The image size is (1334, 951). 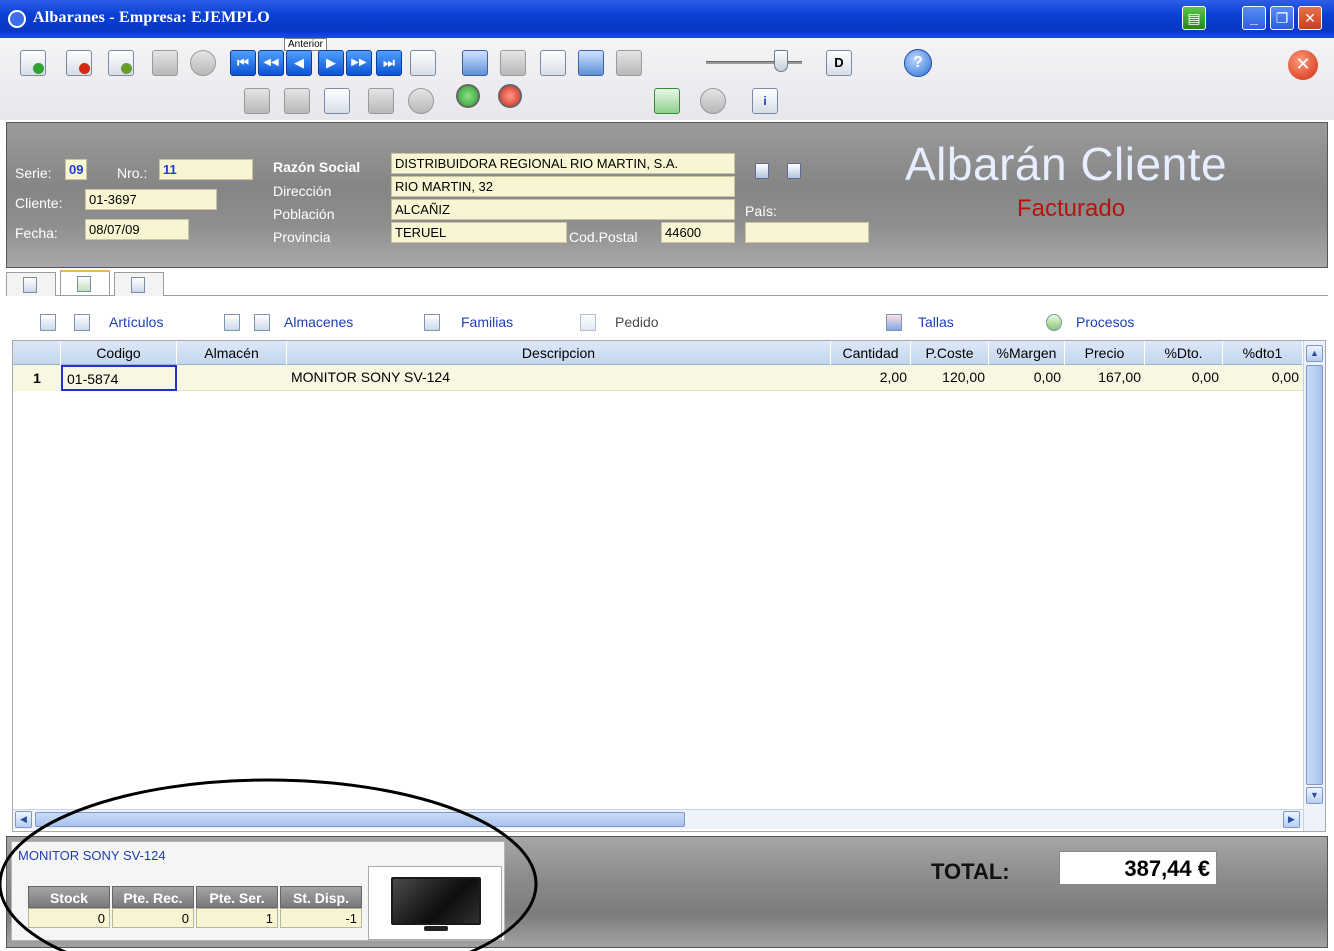 I want to click on horizontal-scrollbar: ◀ ▶, so click(x=658, y=819).